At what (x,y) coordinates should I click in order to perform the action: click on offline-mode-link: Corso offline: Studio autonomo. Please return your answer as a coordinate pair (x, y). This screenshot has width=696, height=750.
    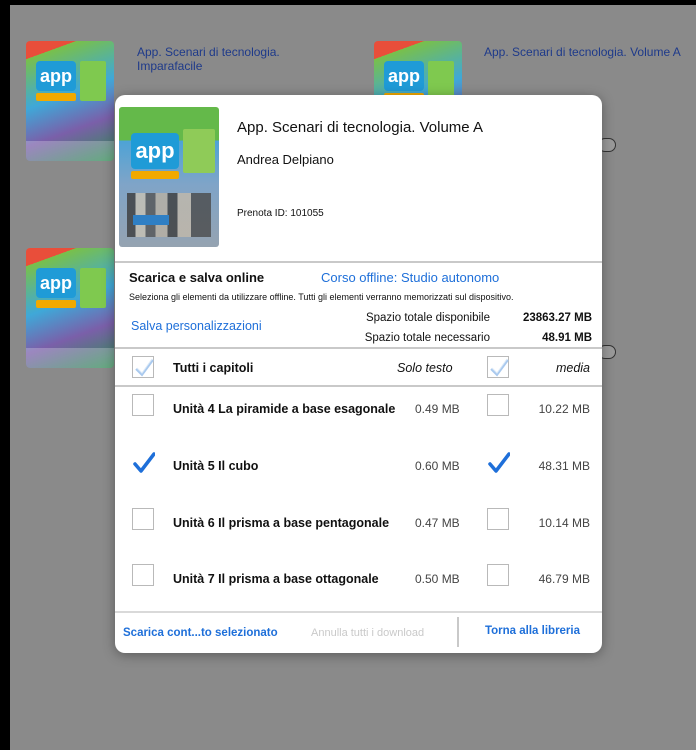
    Looking at the image, I should click on (410, 277).